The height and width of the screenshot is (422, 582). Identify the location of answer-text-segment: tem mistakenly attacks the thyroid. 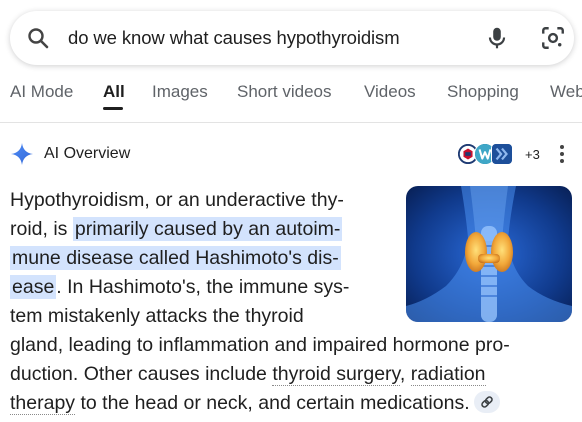
(157, 316).